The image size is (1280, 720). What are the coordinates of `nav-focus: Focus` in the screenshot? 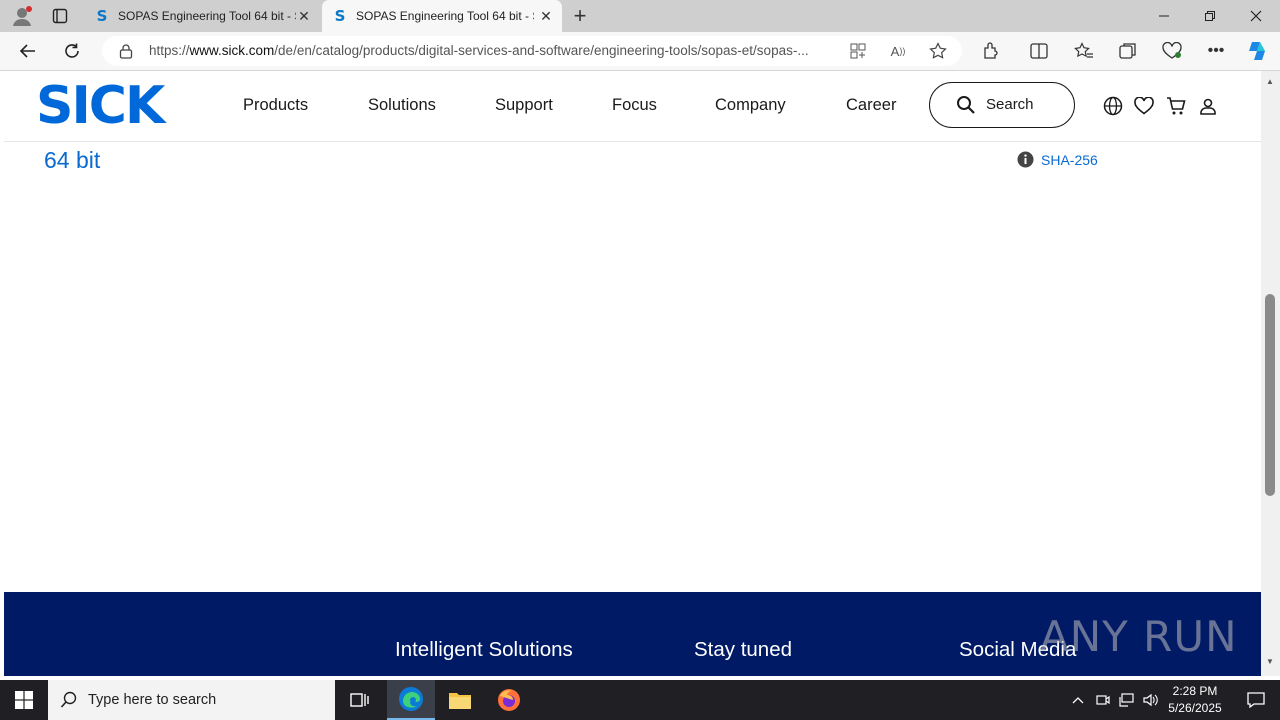 It's located at (634, 105).